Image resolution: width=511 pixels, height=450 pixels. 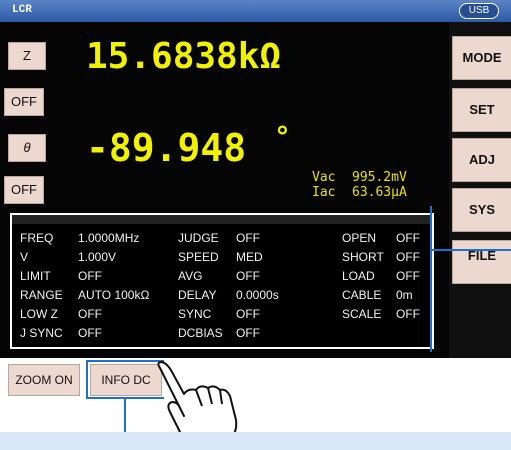 What do you see at coordinates (359, 238) in the screenshot?
I see `info-label: OPEN` at bounding box center [359, 238].